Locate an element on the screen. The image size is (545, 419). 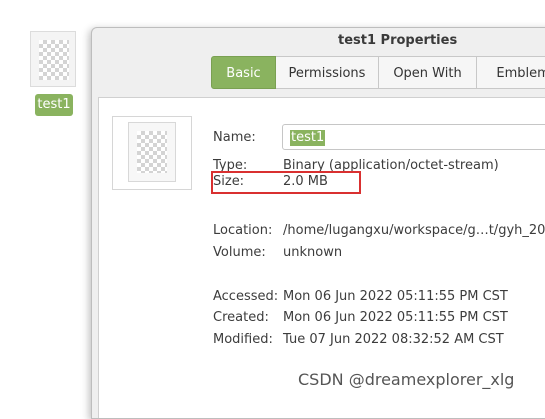
name-input-selected-text: test1 is located at coordinates (308, 138).